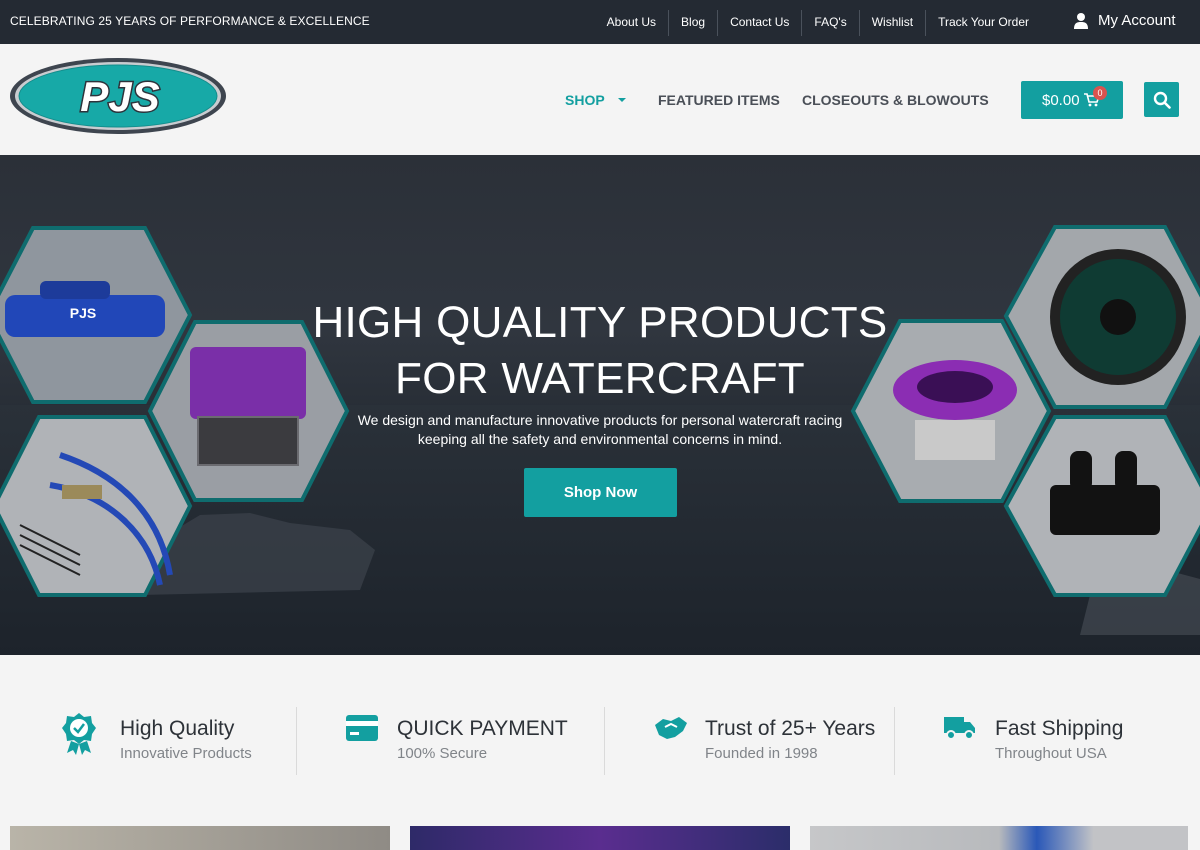  Describe the element at coordinates (1137, 20) in the screenshot. I see `my-account-label: My Account` at that location.